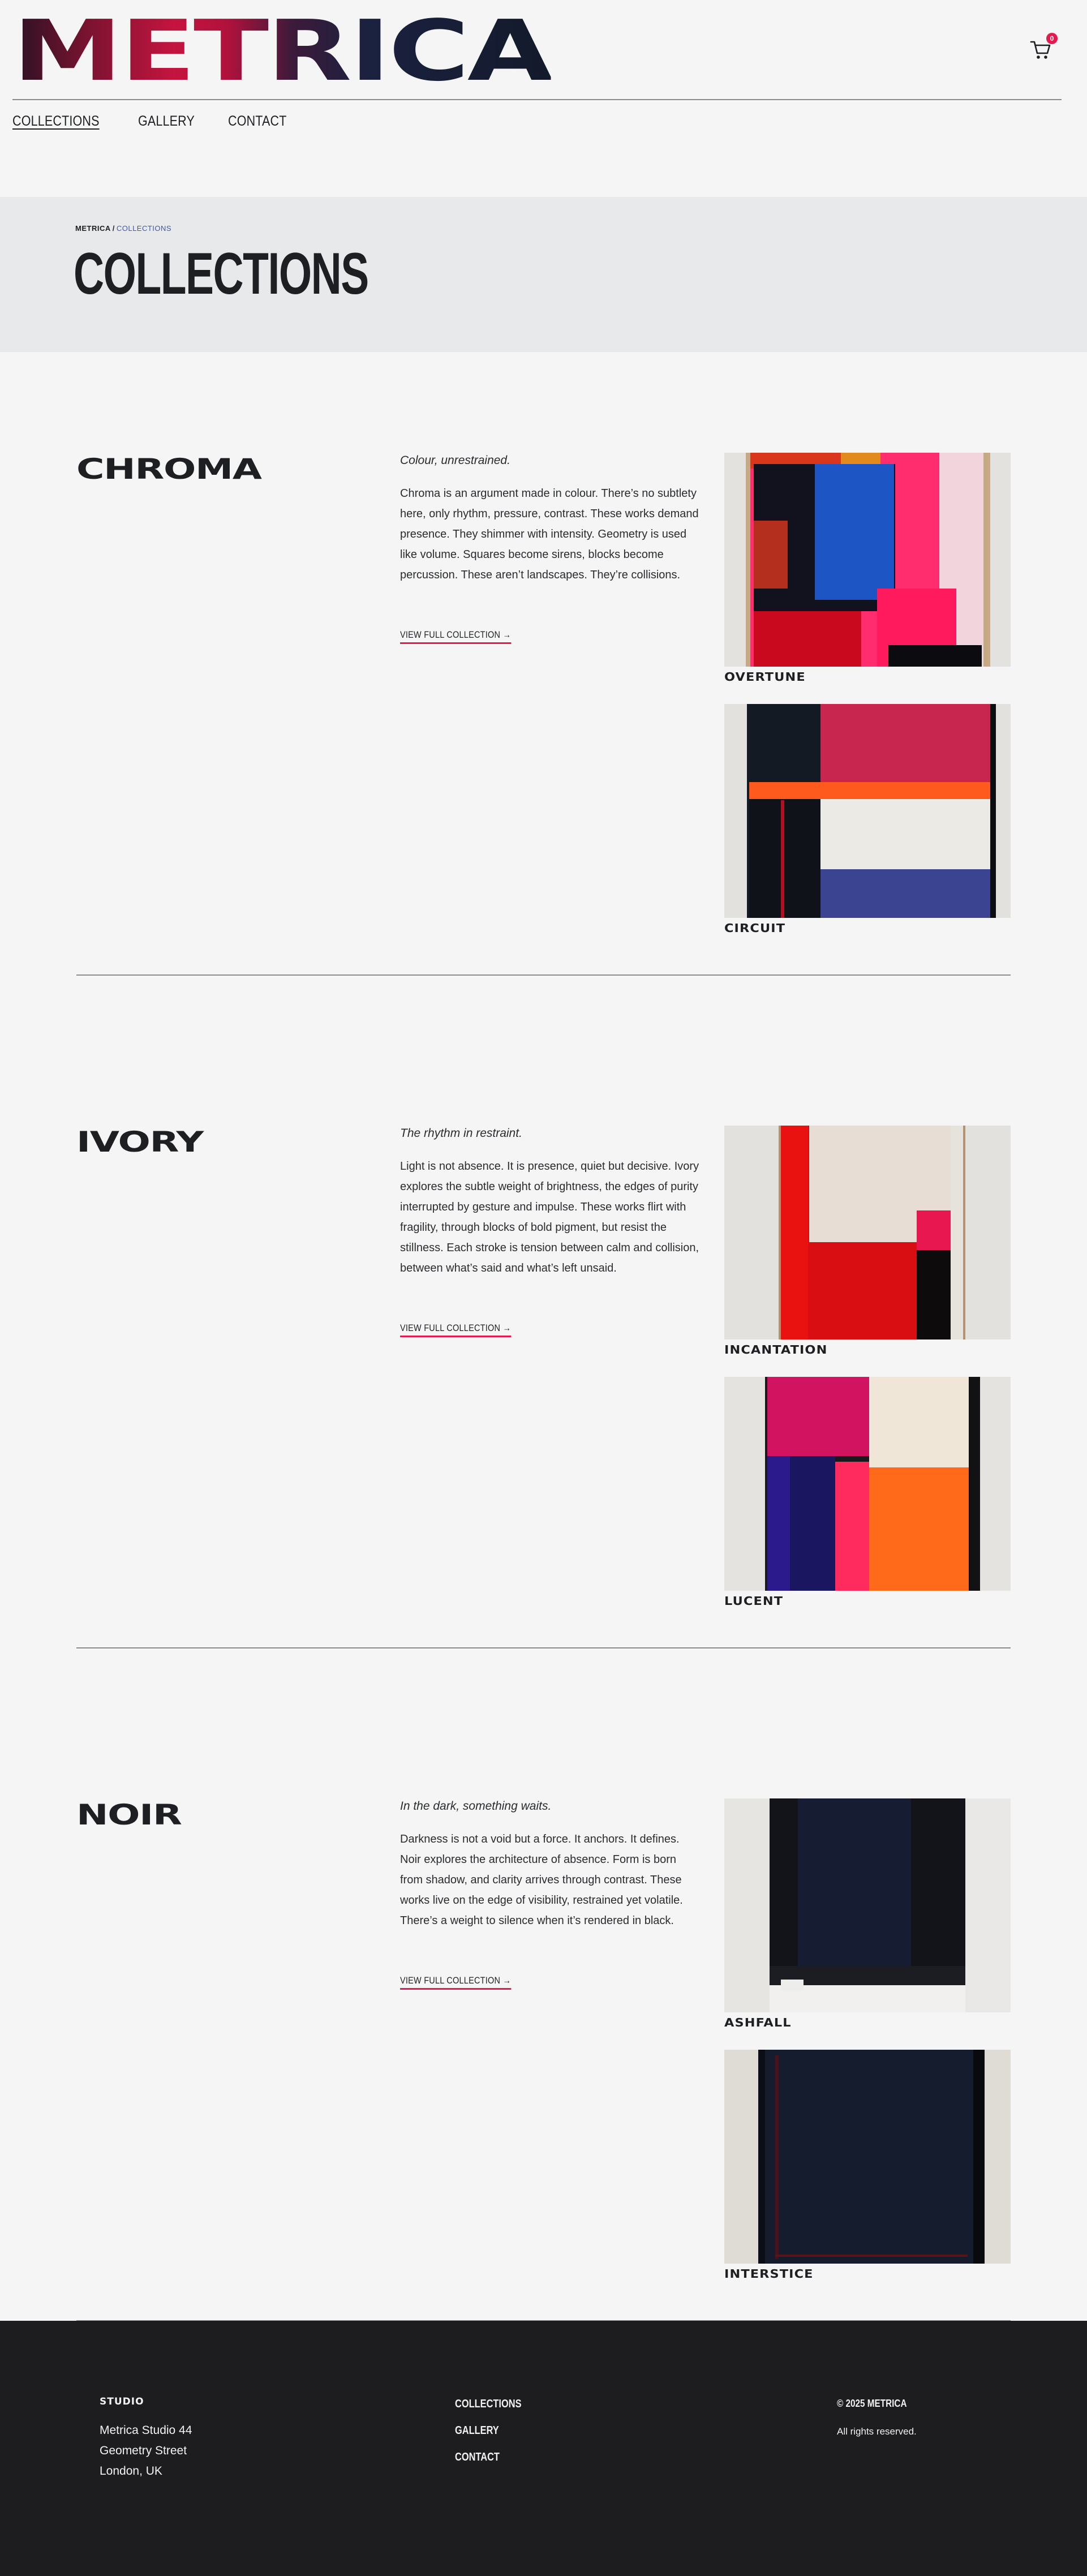 Image resolution: width=1087 pixels, height=2576 pixels. I want to click on footer-nav-contact: CONTACT, so click(488, 2457).